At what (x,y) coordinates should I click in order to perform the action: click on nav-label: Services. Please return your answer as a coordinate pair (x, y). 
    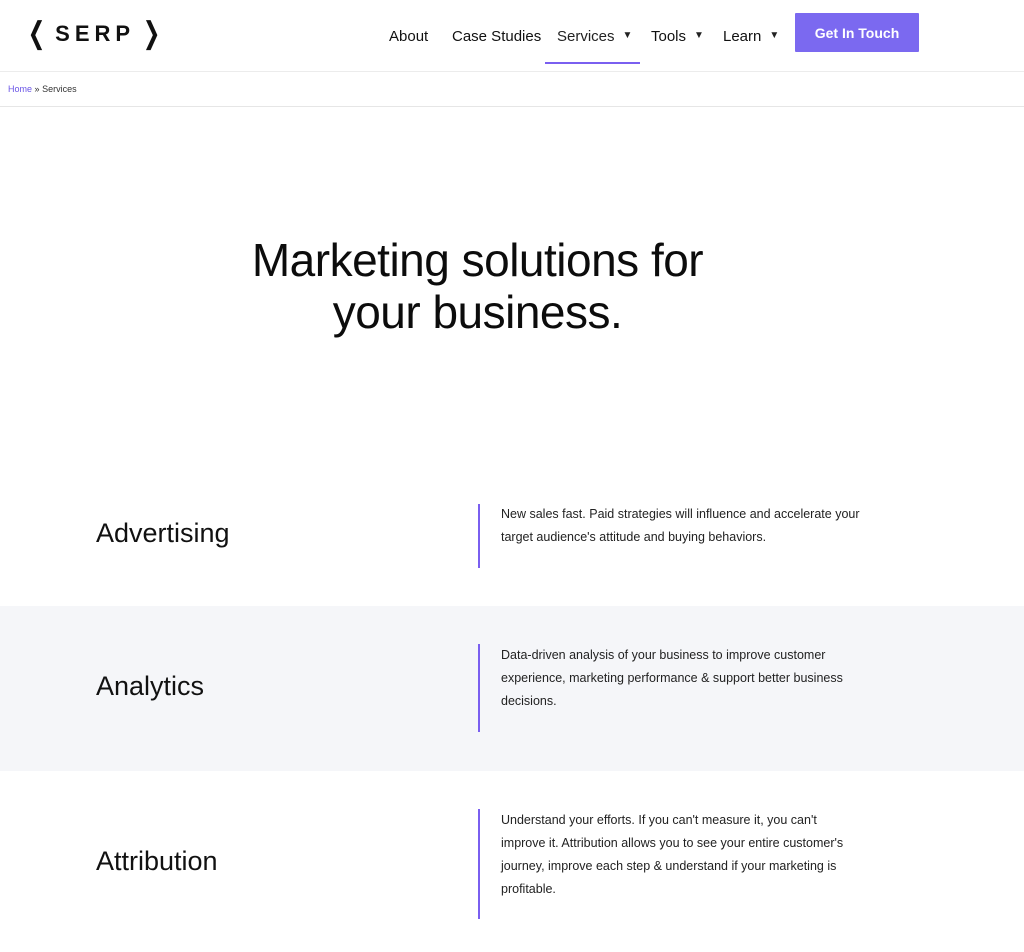
    Looking at the image, I should click on (586, 36).